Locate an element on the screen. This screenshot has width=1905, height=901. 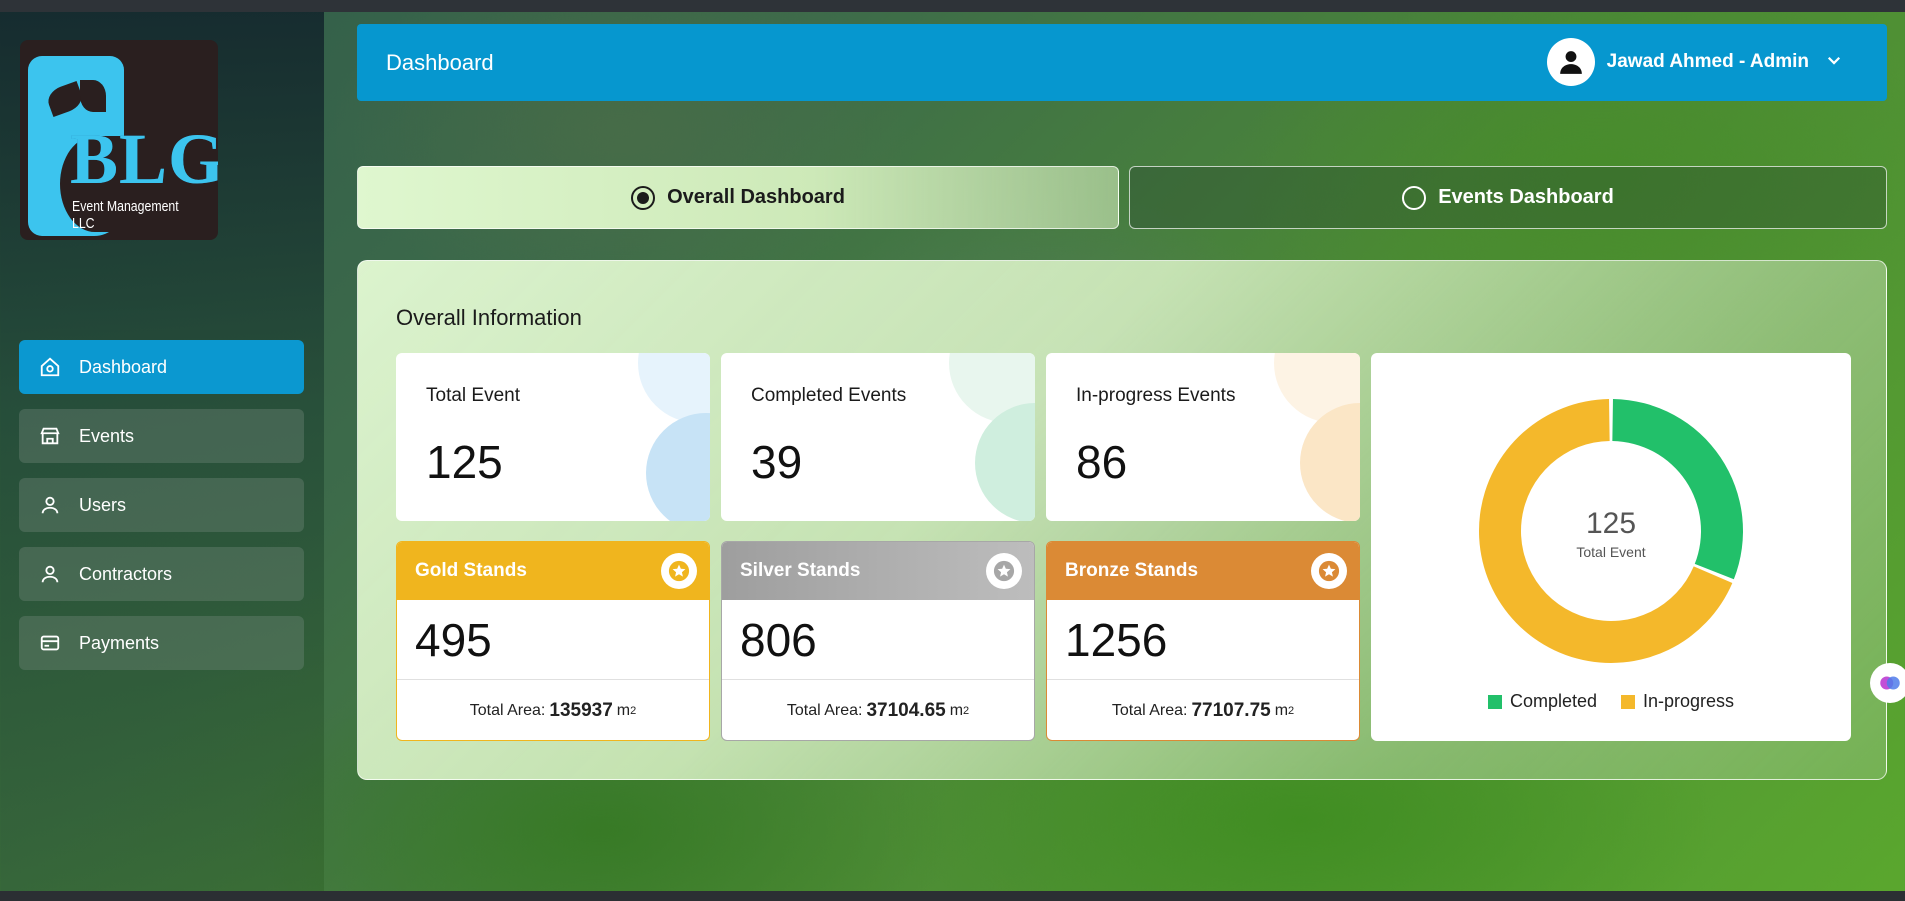
stat-label: Completed Events is located at coordinates (829, 395).